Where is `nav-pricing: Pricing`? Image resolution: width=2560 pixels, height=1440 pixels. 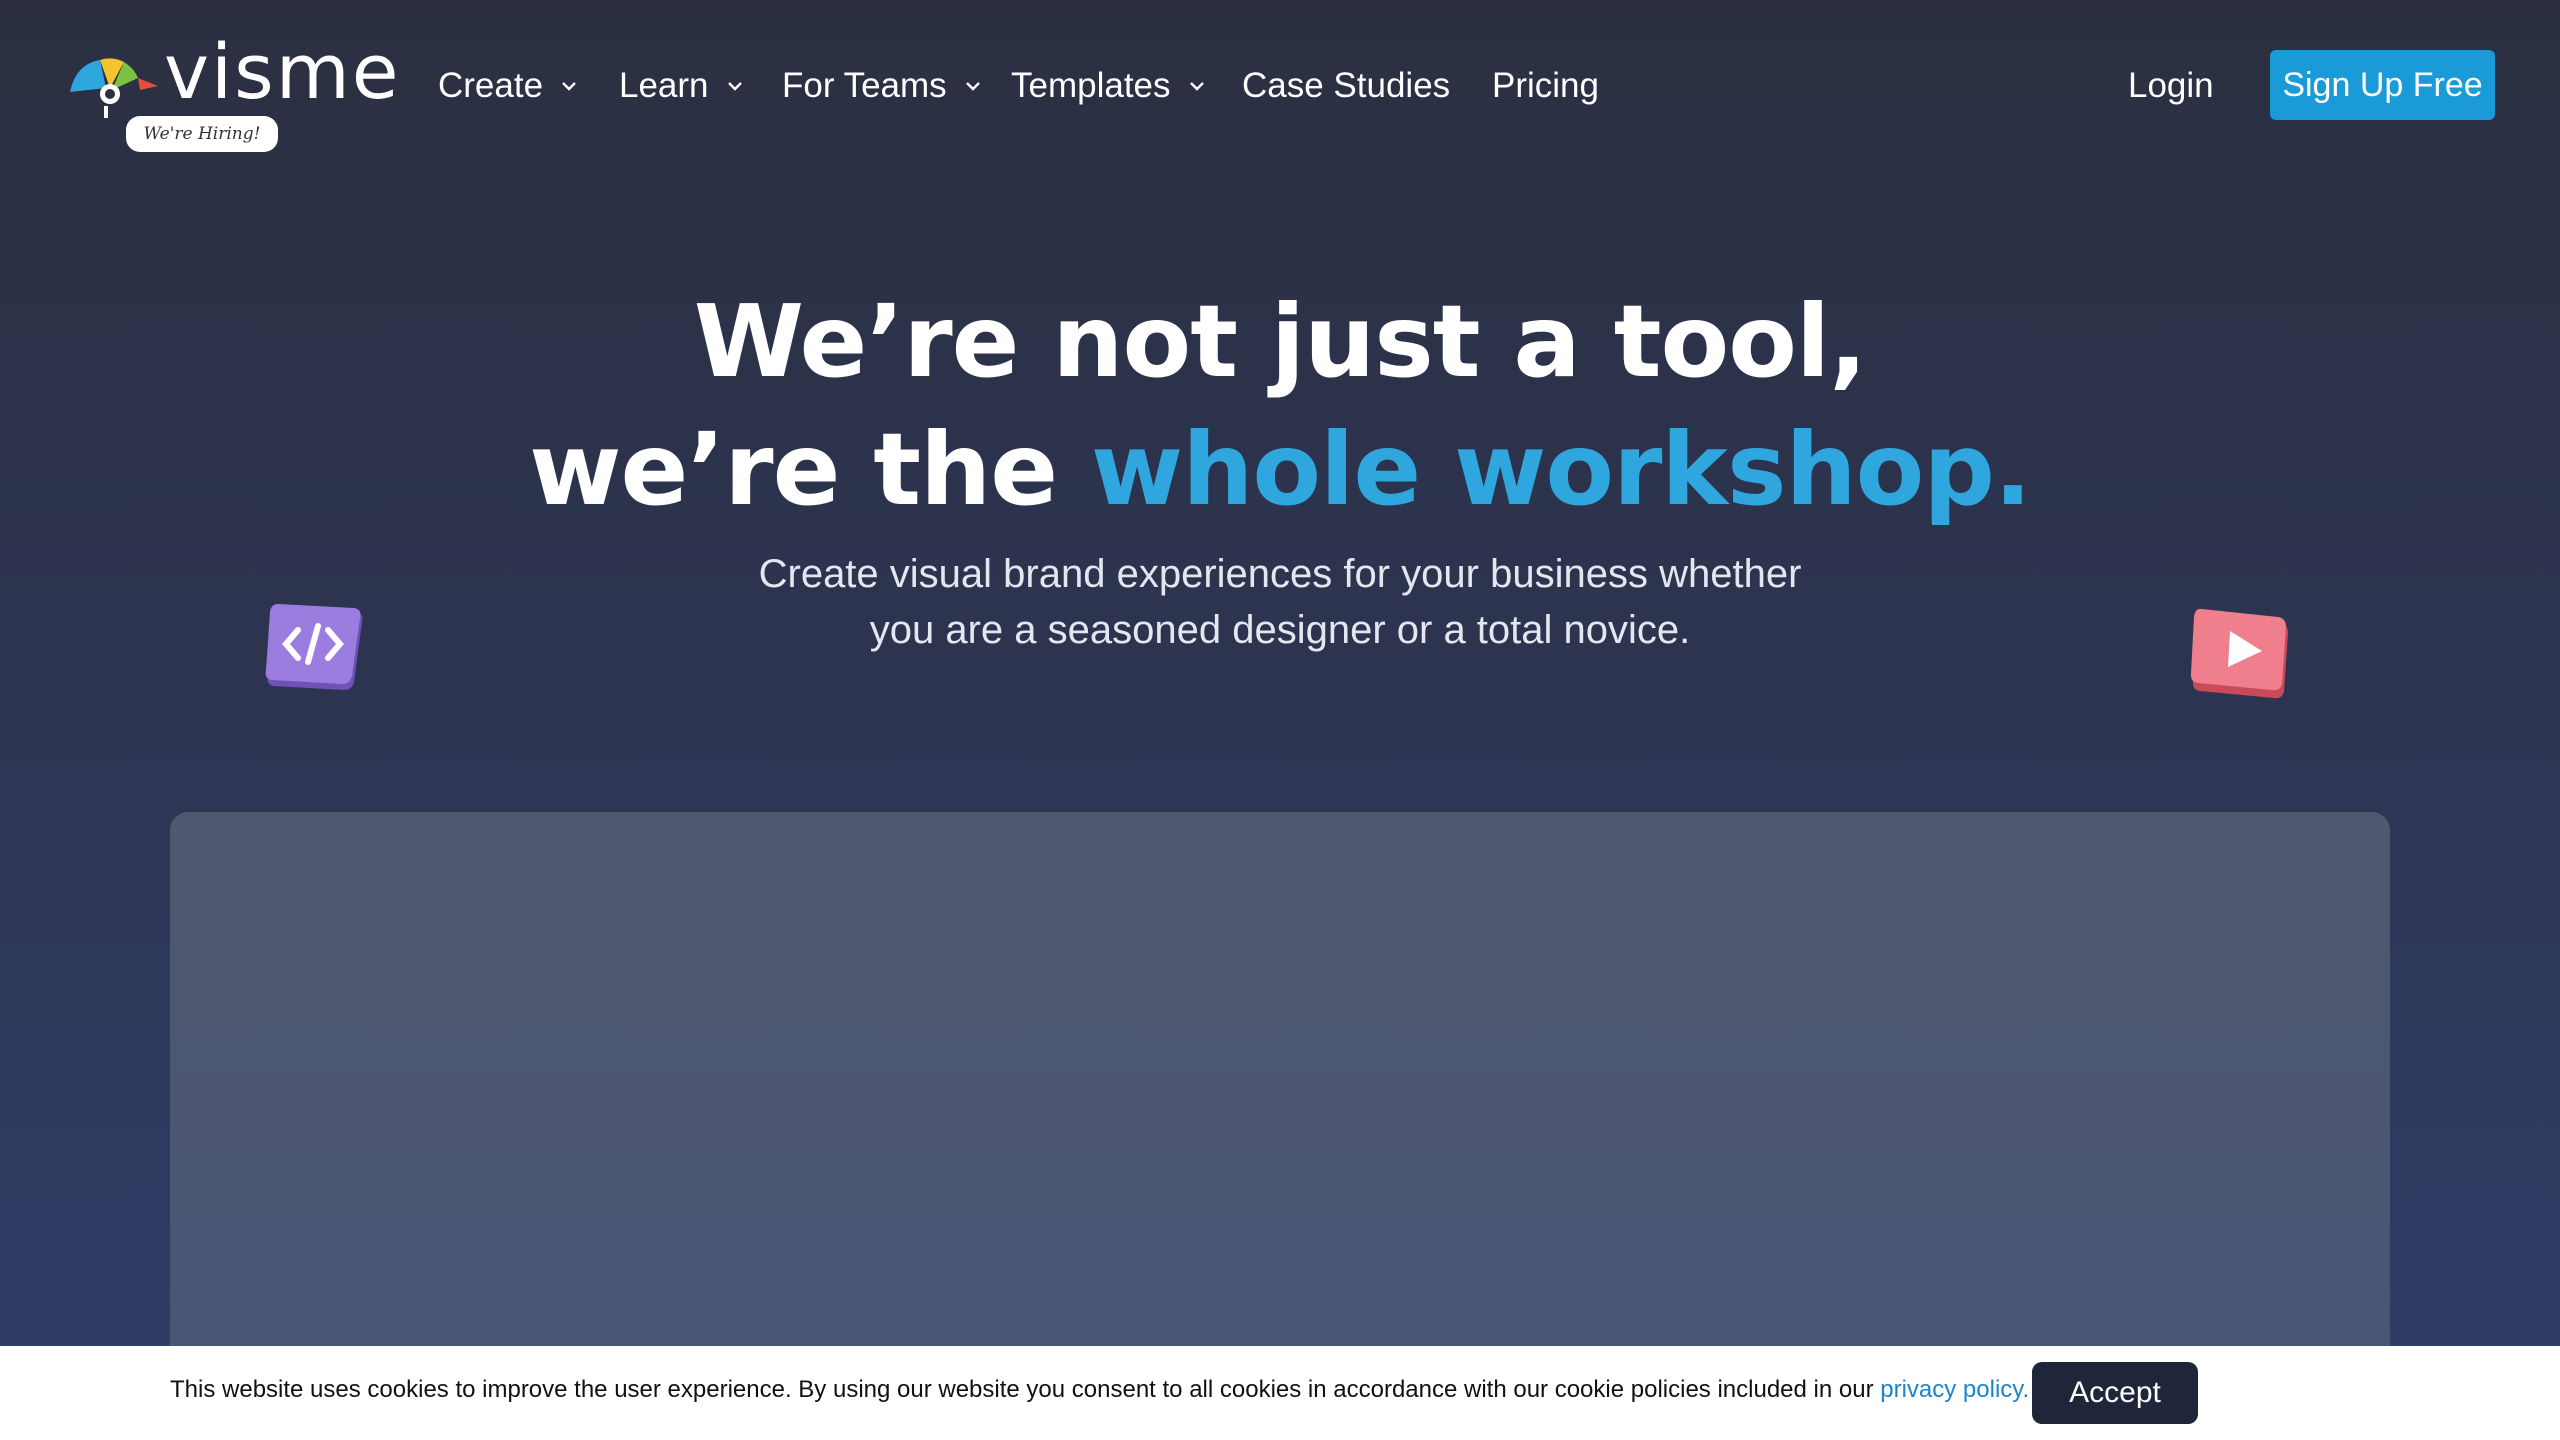
nav-pricing: Pricing is located at coordinates (1545, 86).